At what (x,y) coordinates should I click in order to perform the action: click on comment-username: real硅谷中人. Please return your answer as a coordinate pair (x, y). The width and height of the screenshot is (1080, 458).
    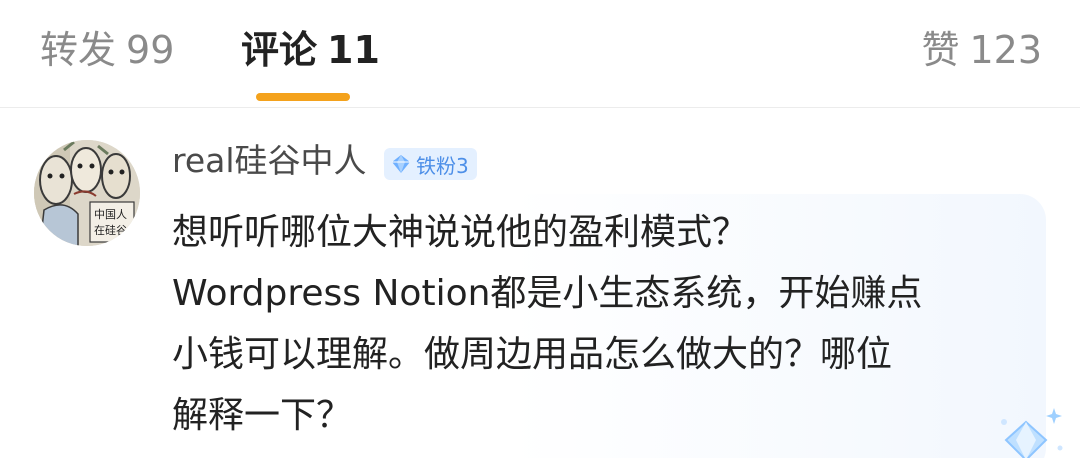
    Looking at the image, I should click on (269, 161).